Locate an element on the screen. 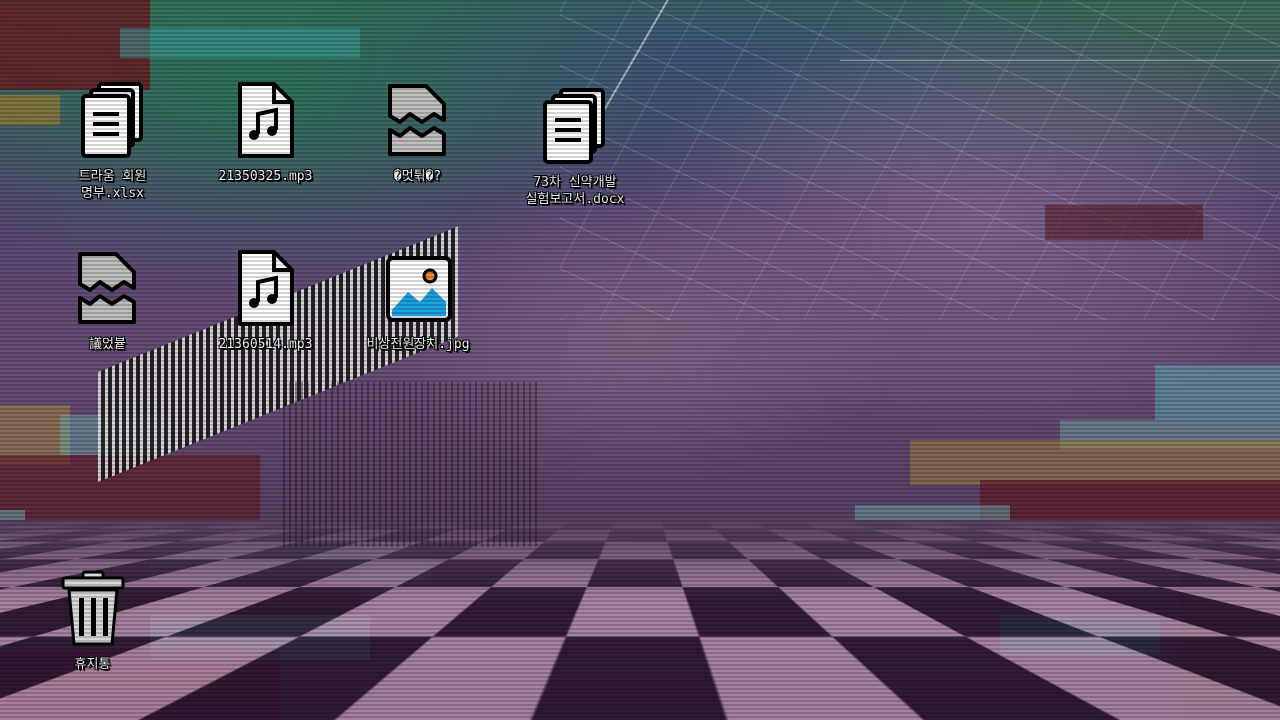  icon-label: 21350325.mp3 is located at coordinates (265, 176).